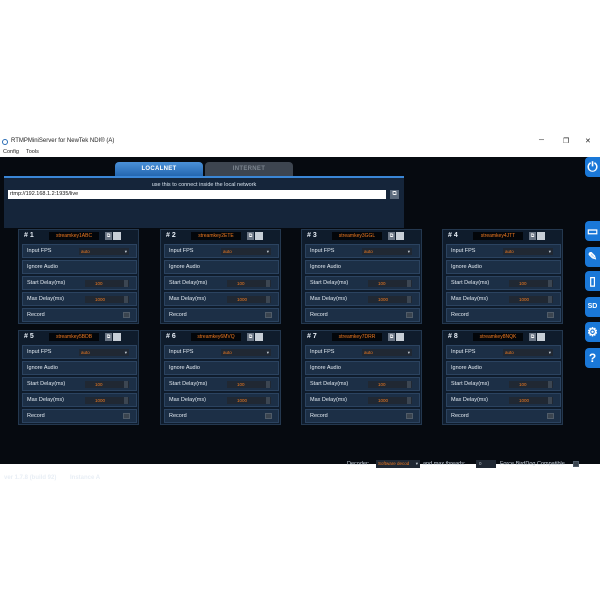 The image size is (600, 600). I want to click on stream-key-field: streamkey5BDB, so click(74, 337).